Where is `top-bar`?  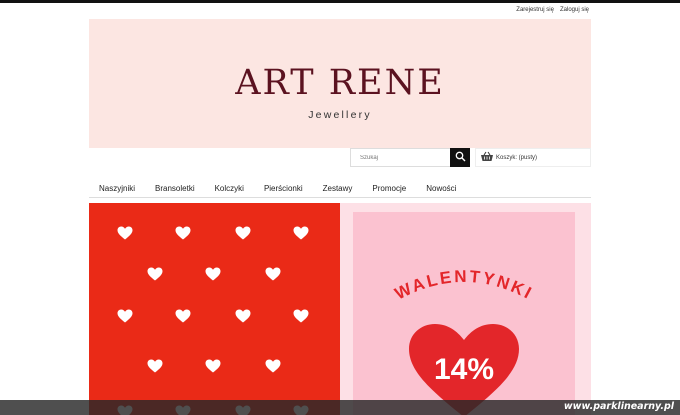
top-bar is located at coordinates (340, 1).